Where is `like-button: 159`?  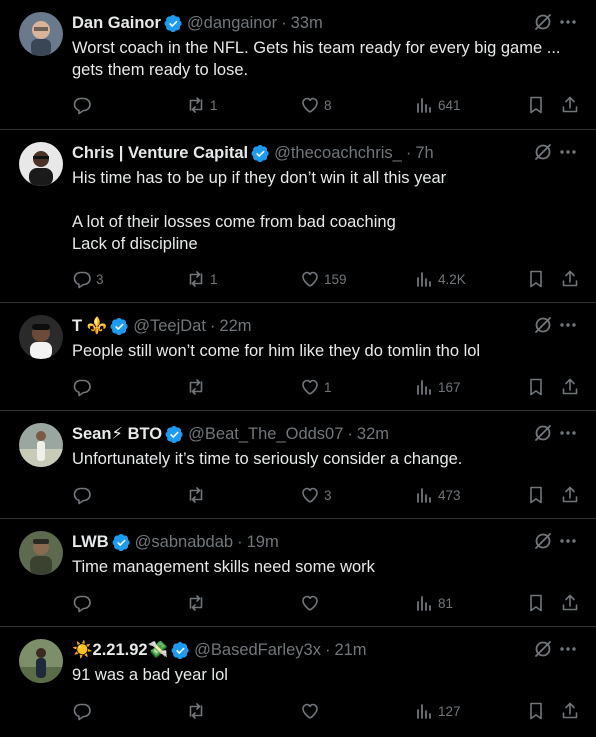 like-button: 159 is located at coordinates (323, 279).